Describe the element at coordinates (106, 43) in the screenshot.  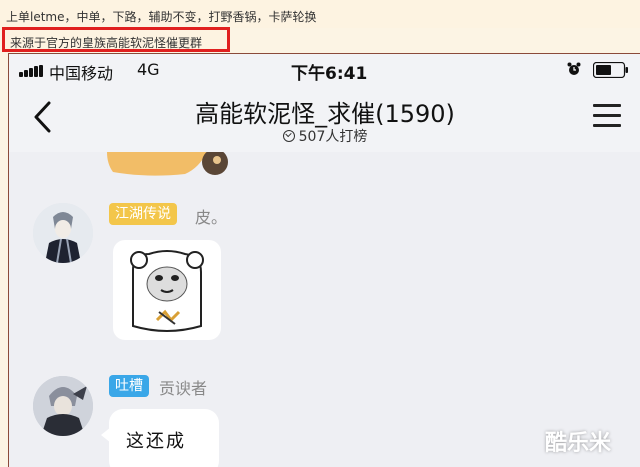
I see `caption-line-2: 来源于官方的皇族高能软泥怪催更群` at that location.